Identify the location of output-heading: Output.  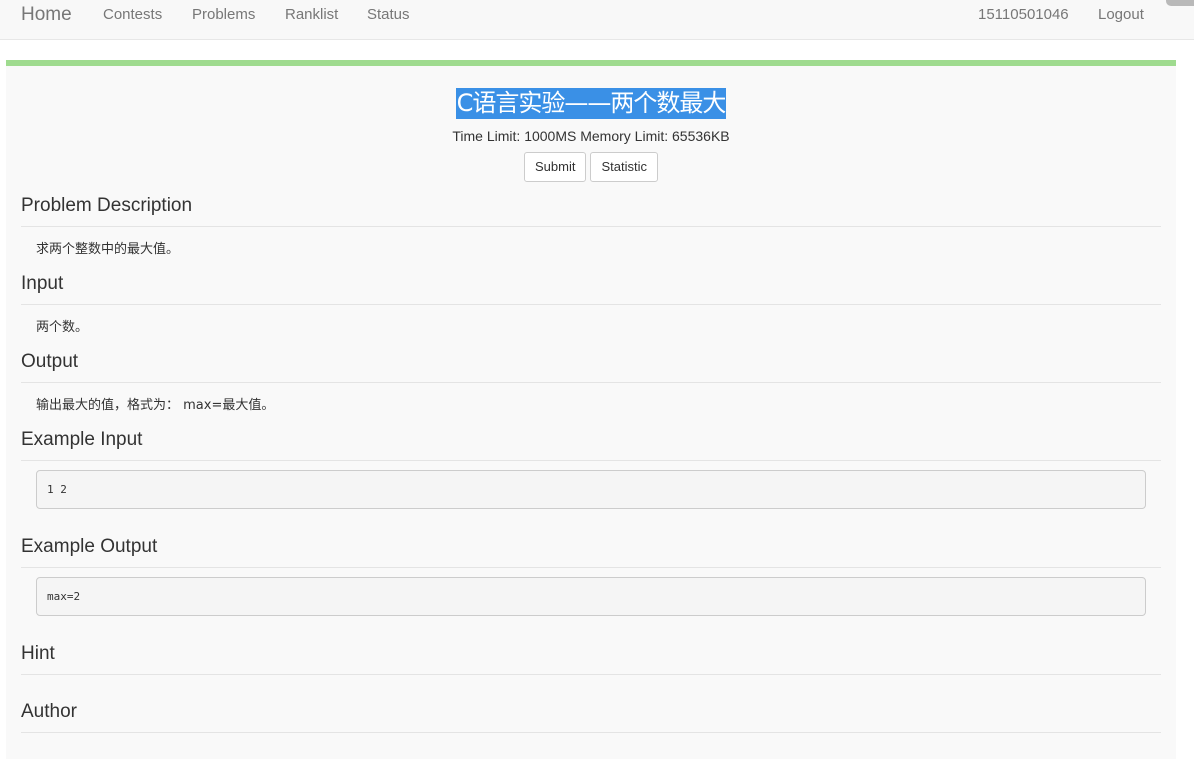
(50, 361).